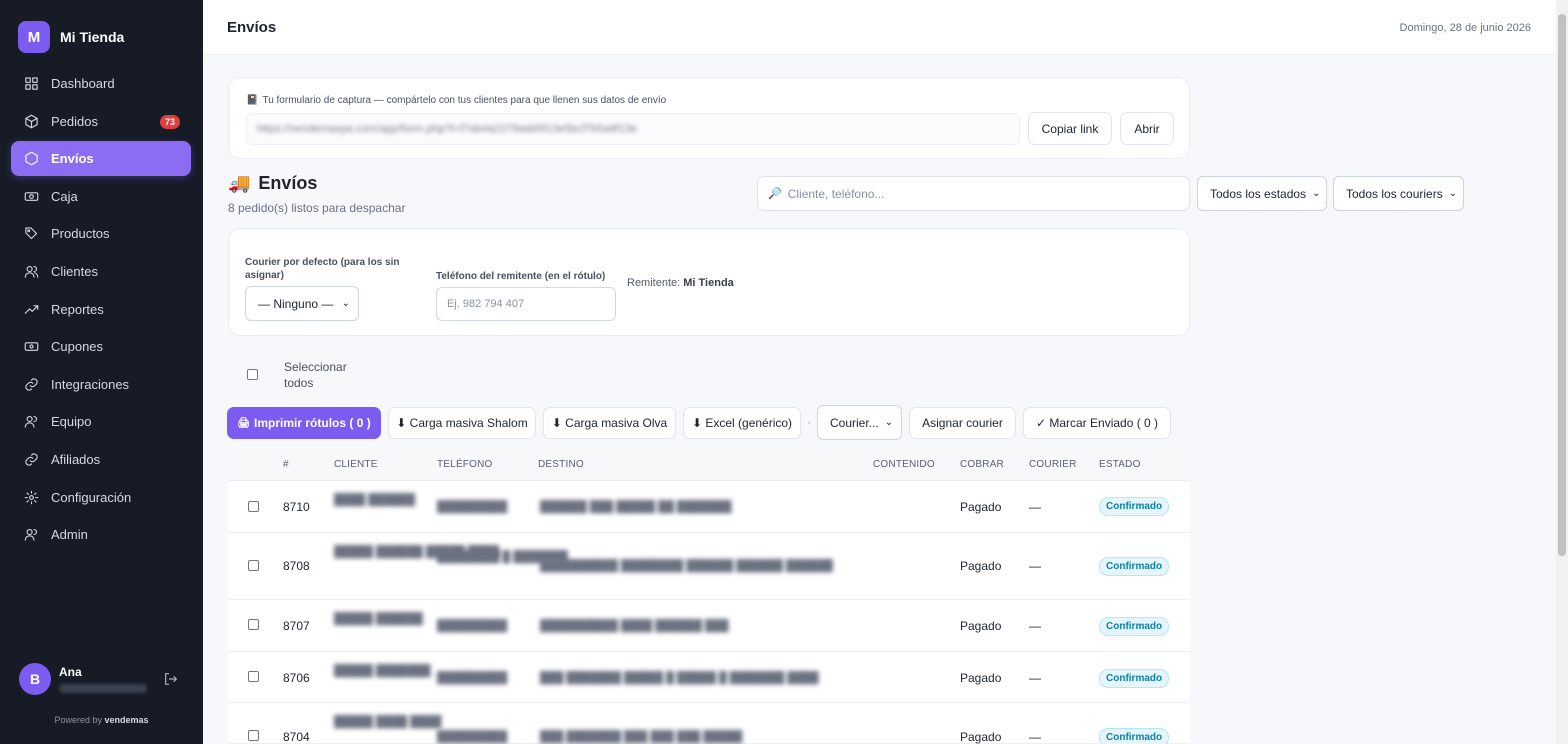 The height and width of the screenshot is (744, 1568). What do you see at coordinates (31, 346) in the screenshot?
I see `coupon-icon` at bounding box center [31, 346].